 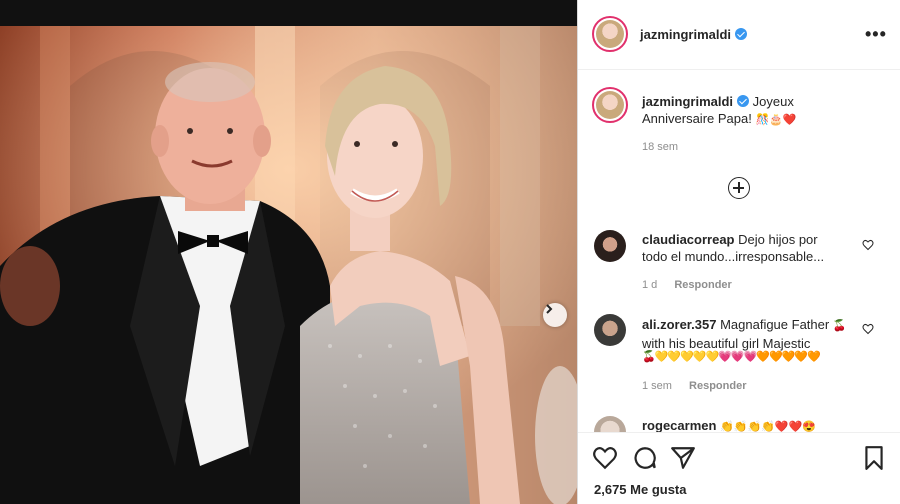 What do you see at coordinates (773, 101) in the screenshot?
I see `caption-line1: Joyeux` at bounding box center [773, 101].